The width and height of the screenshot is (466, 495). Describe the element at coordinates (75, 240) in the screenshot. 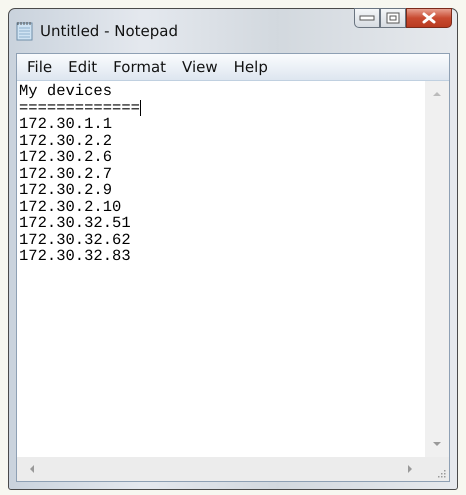

I see `text-line: 172.30.32.62` at that location.